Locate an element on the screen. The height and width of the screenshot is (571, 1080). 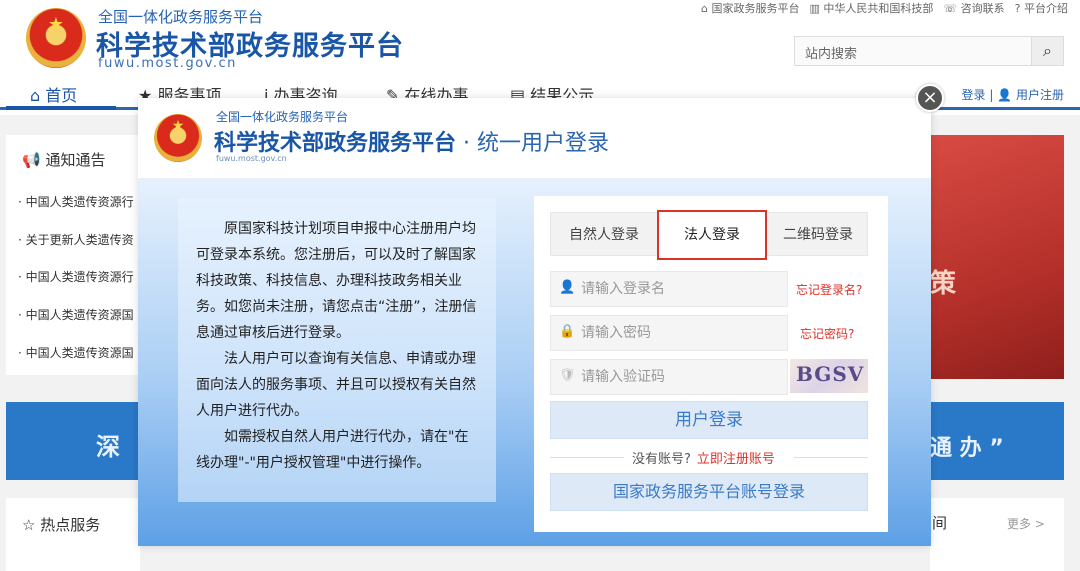
modal-domain: fuwu.most.gov.cn is located at coordinates (251, 158).